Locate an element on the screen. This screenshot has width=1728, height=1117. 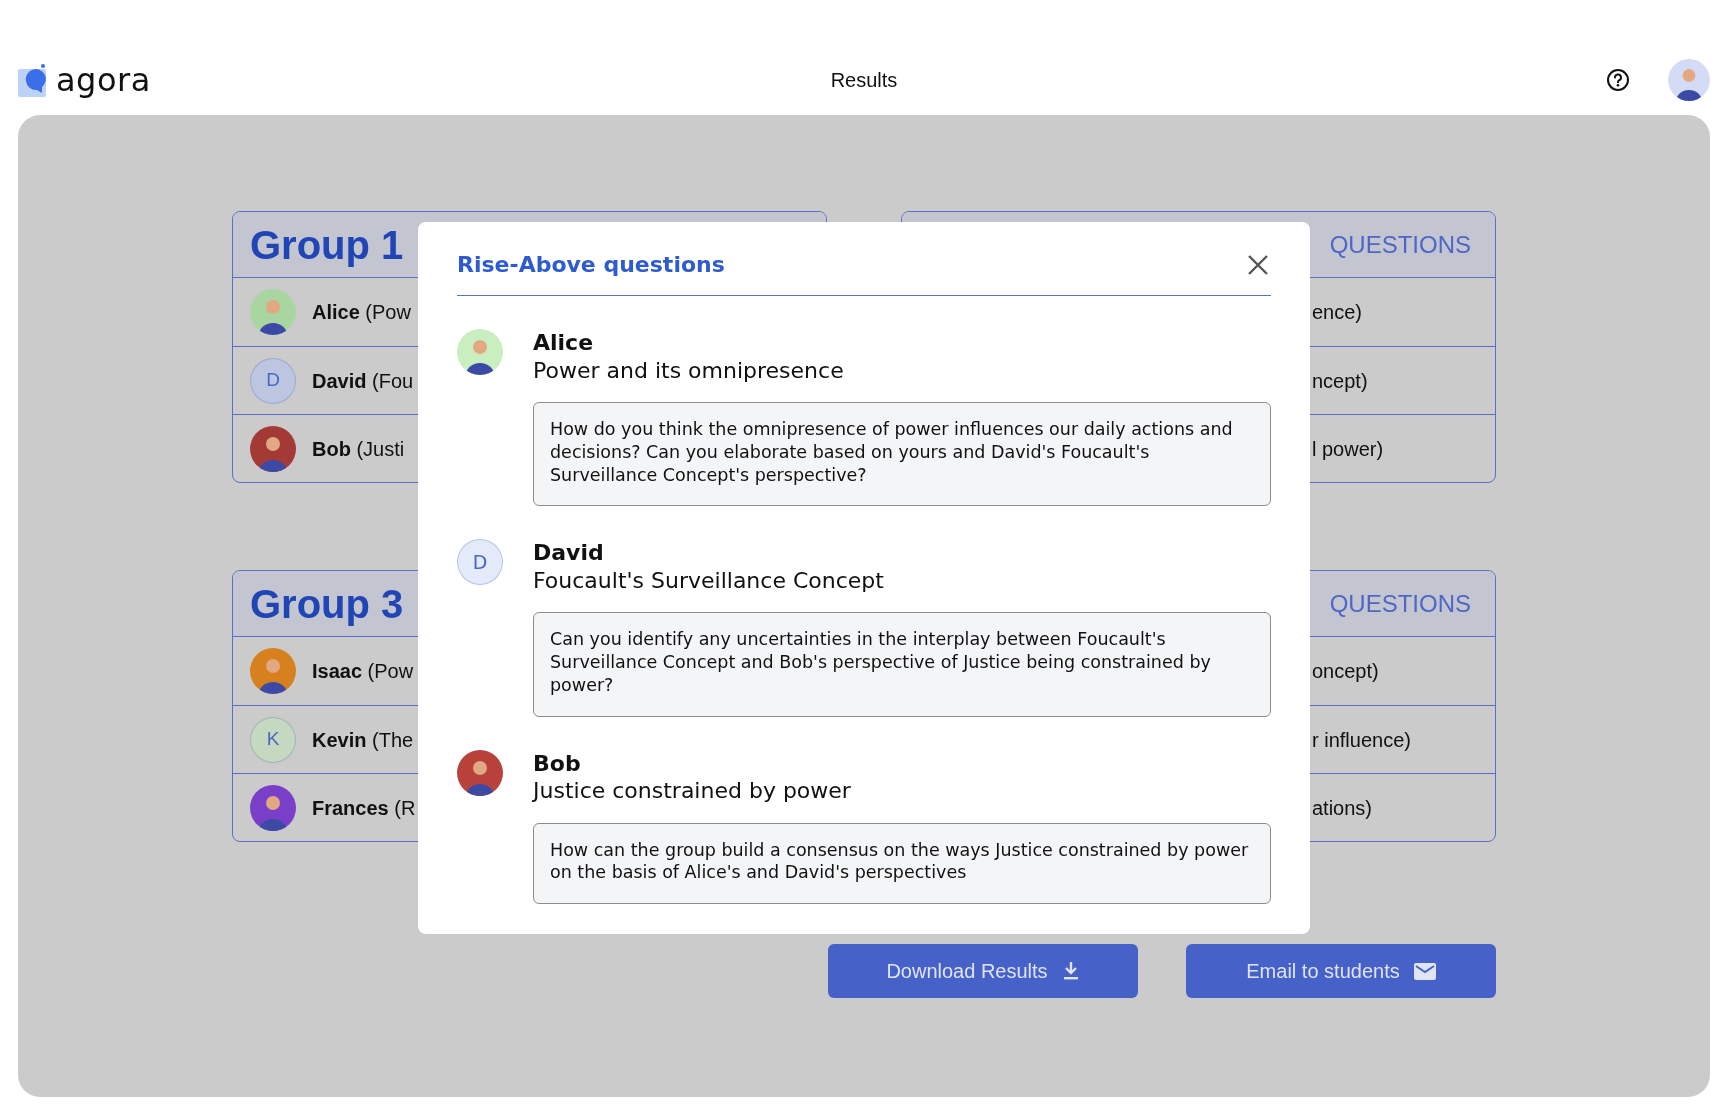
question-text: How can the group build a consensus on the ways Justice constrained by power on the basis of Alice's and David's perspectives is located at coordinates (902, 863).